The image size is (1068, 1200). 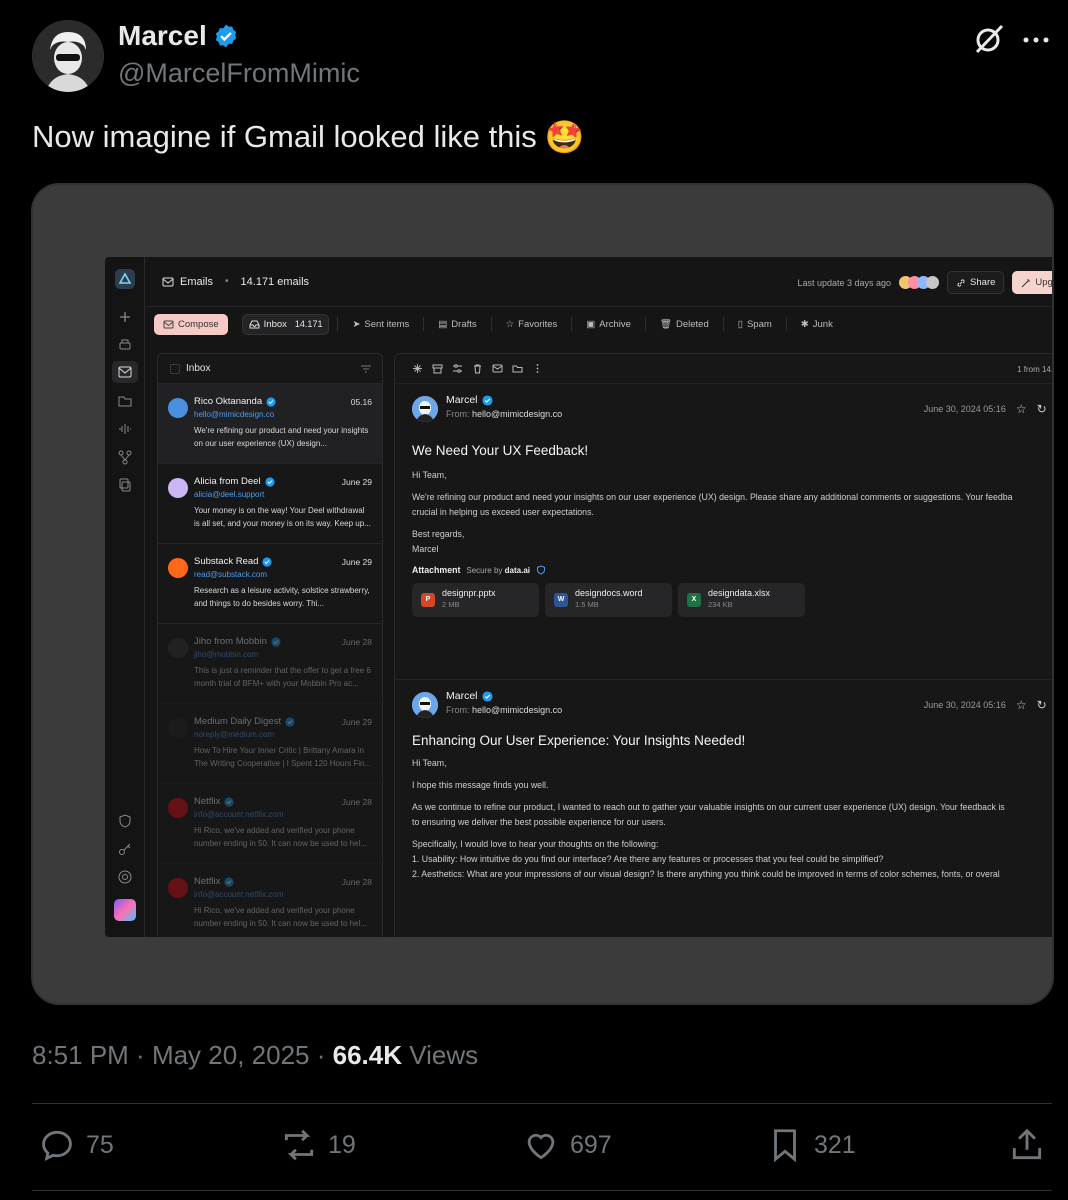 What do you see at coordinates (168, 281) in the screenshot?
I see `mail-icon` at bounding box center [168, 281].